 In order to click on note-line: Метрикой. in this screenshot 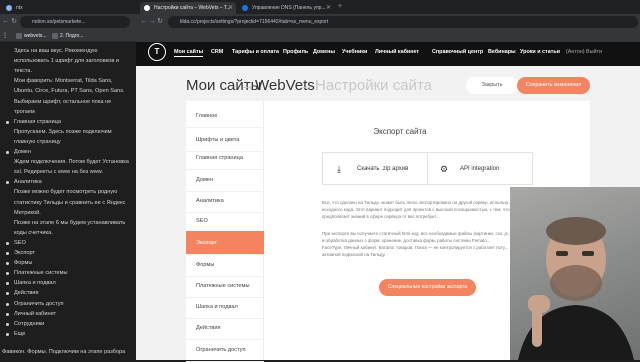, I will do `click(27, 212)`.